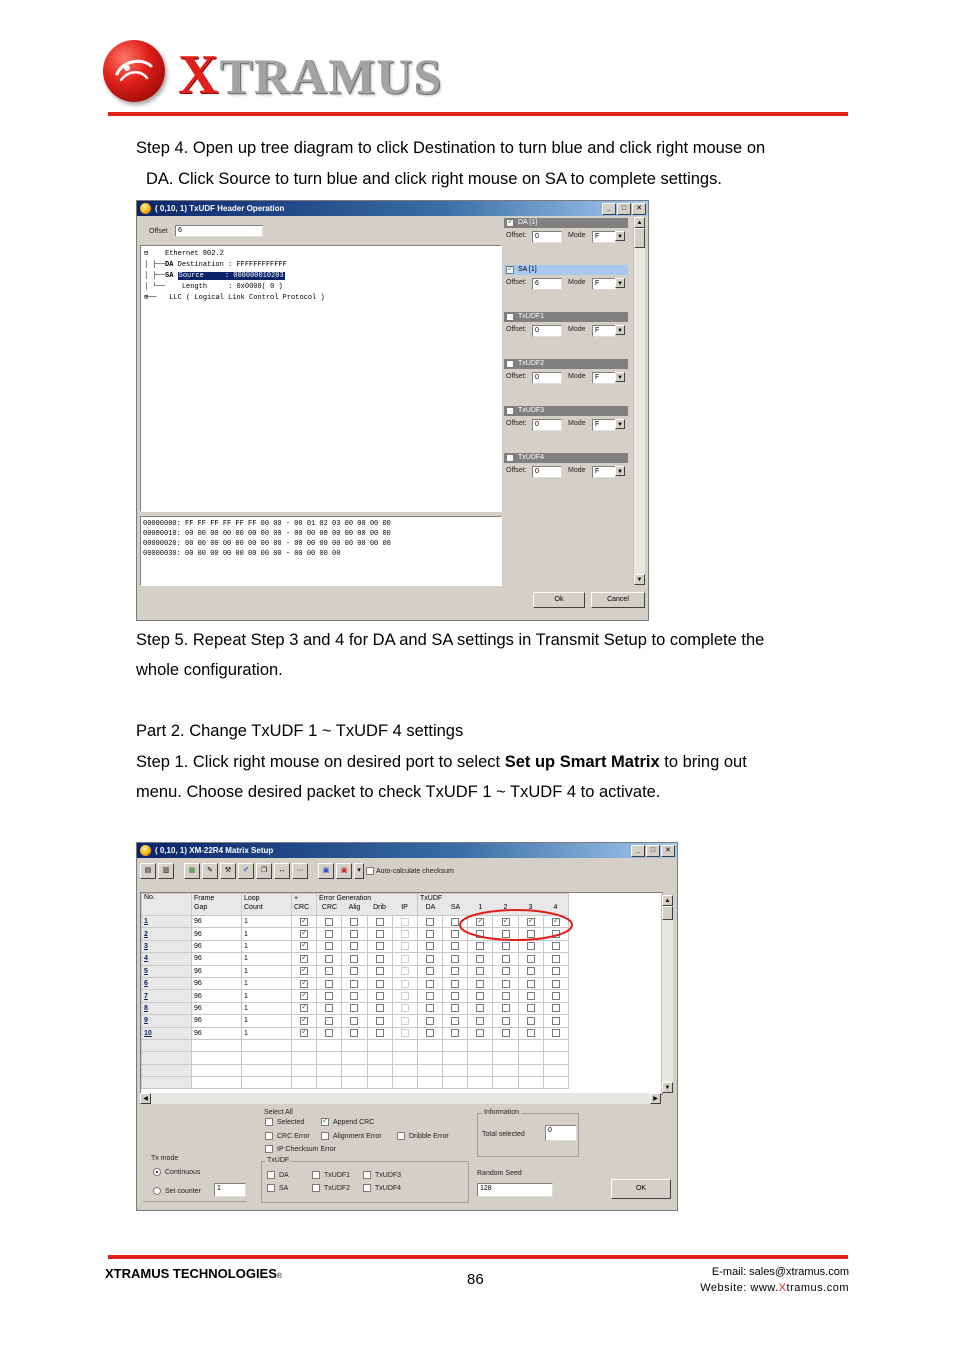 This screenshot has height=1351, width=954. I want to click on tools-icon: ⚒, so click(228, 871).